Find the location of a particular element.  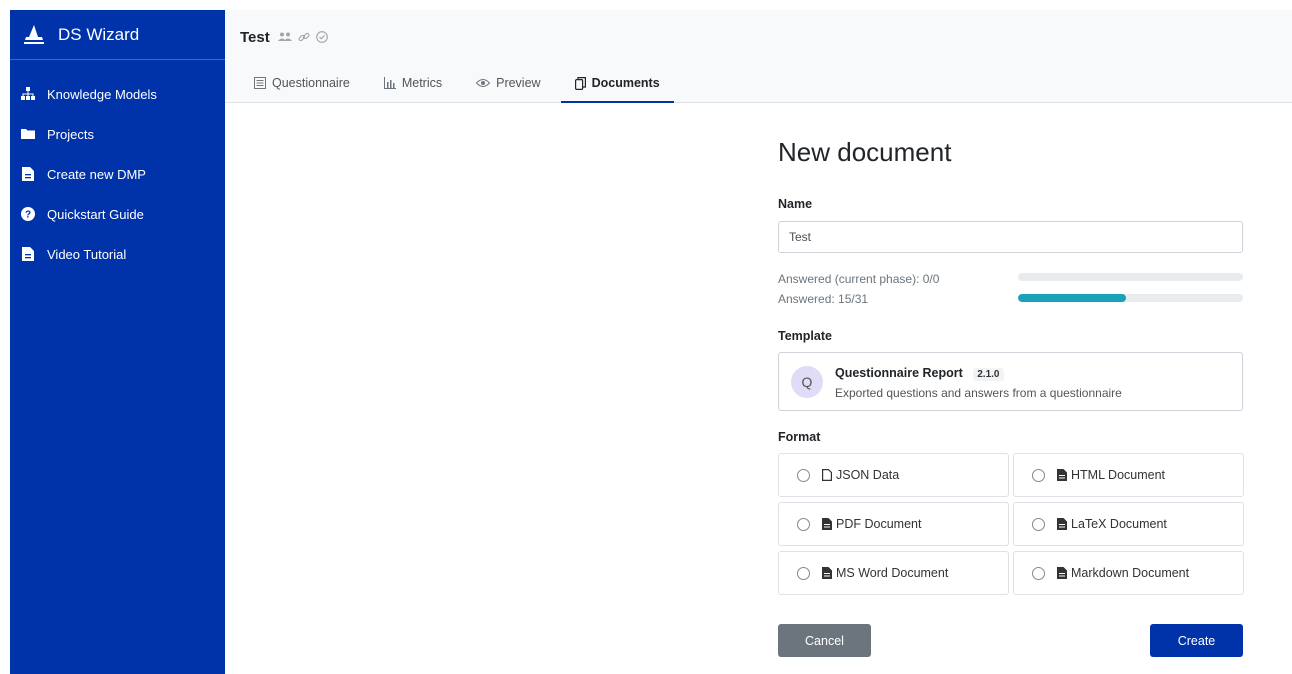

format-label: PDF Document is located at coordinates (879, 524).